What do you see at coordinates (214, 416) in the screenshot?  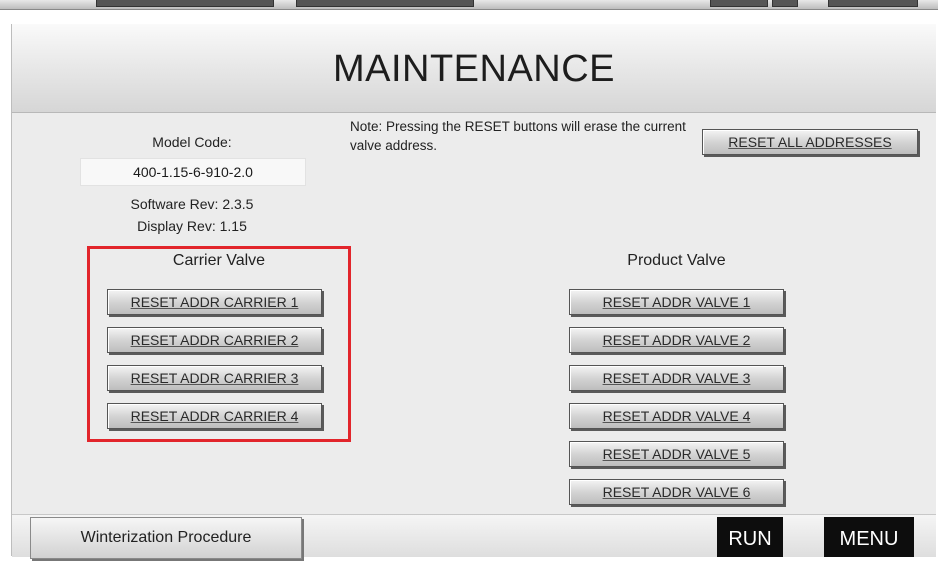 I see `reset-addr-carrier-4-button: RESET ADDR CARRIER 4` at bounding box center [214, 416].